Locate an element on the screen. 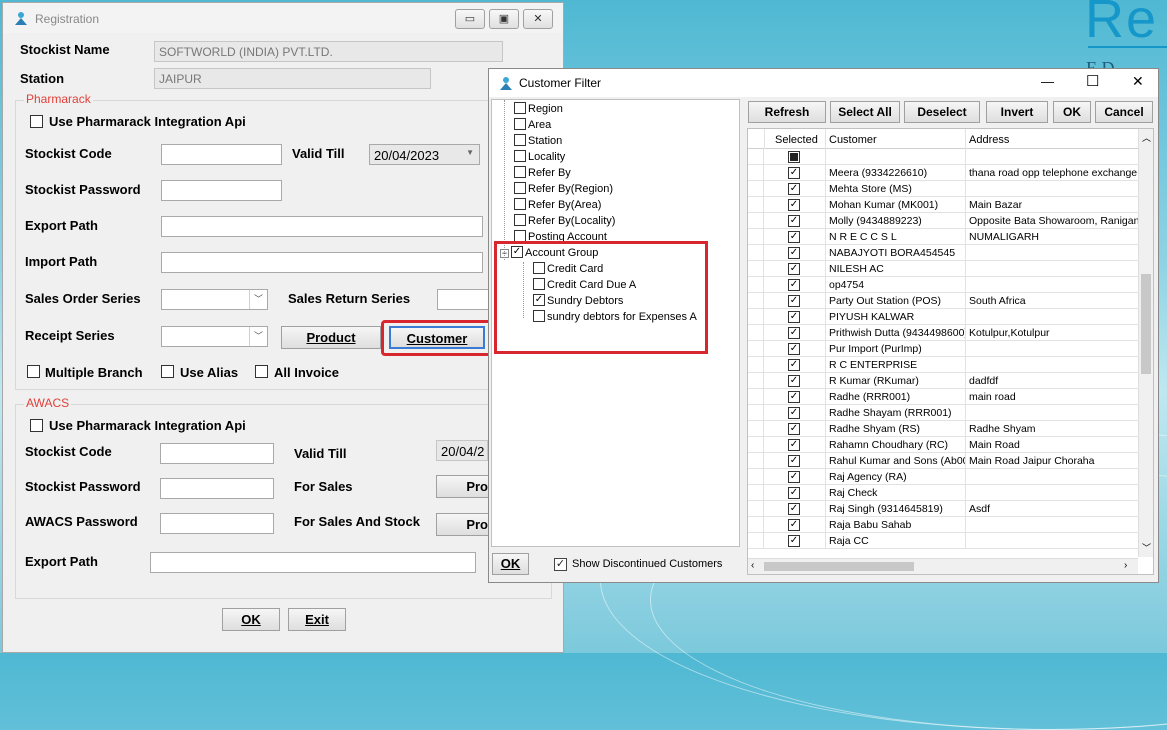  stockist-password-input is located at coordinates (221, 190).